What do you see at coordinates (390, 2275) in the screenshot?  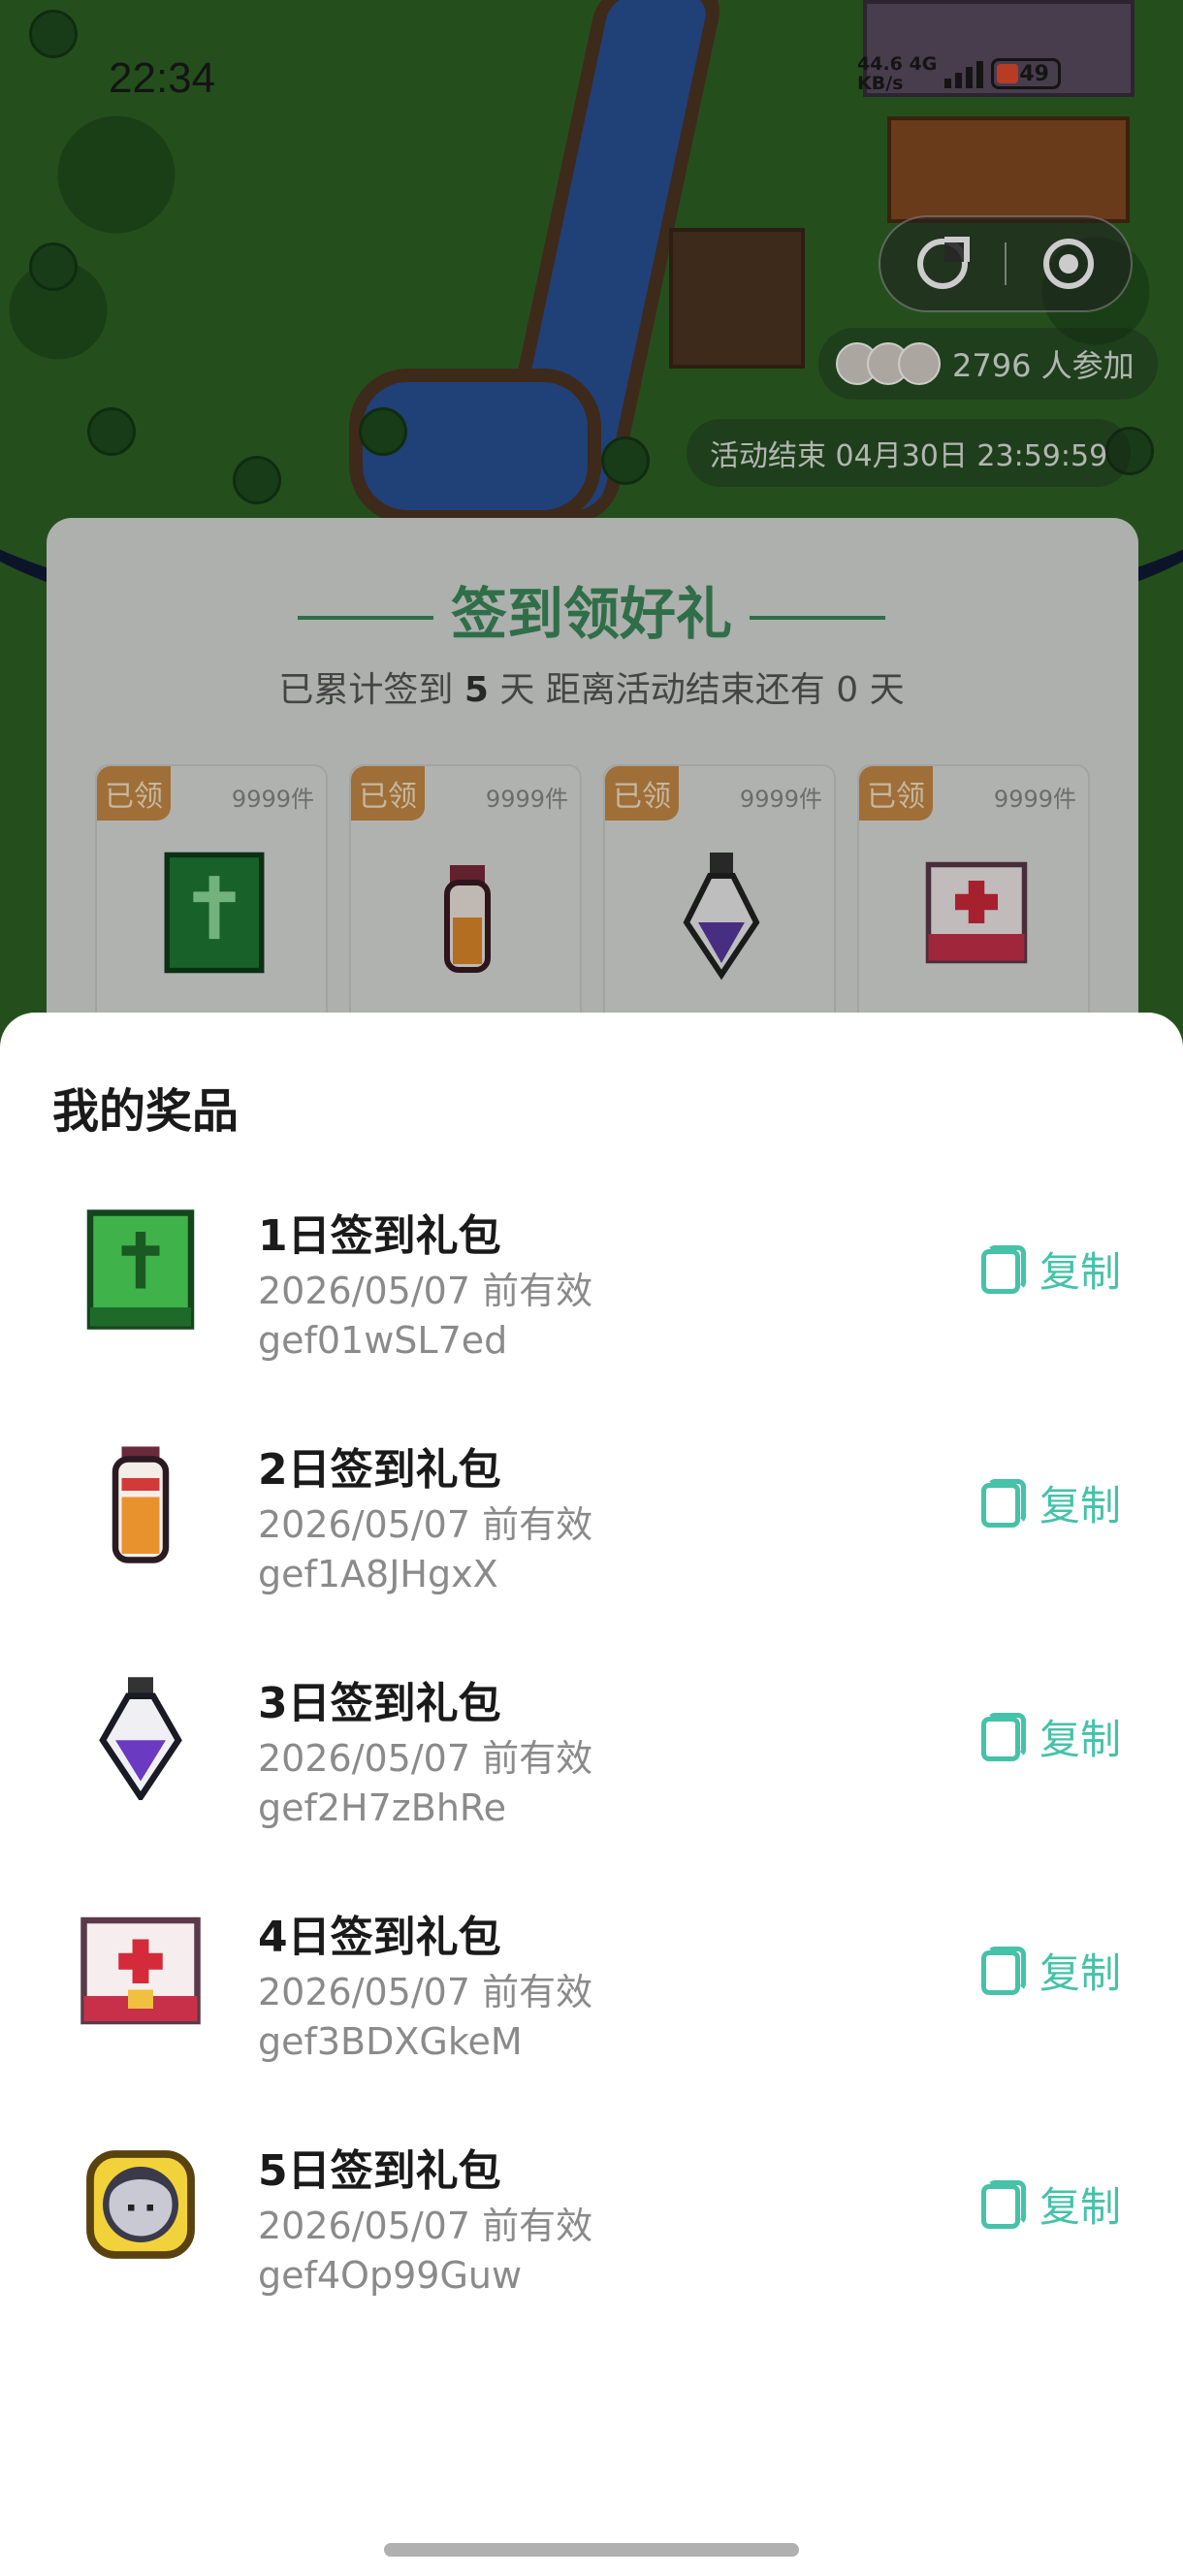 I see `prize-code: gef4Op99Guw` at bounding box center [390, 2275].